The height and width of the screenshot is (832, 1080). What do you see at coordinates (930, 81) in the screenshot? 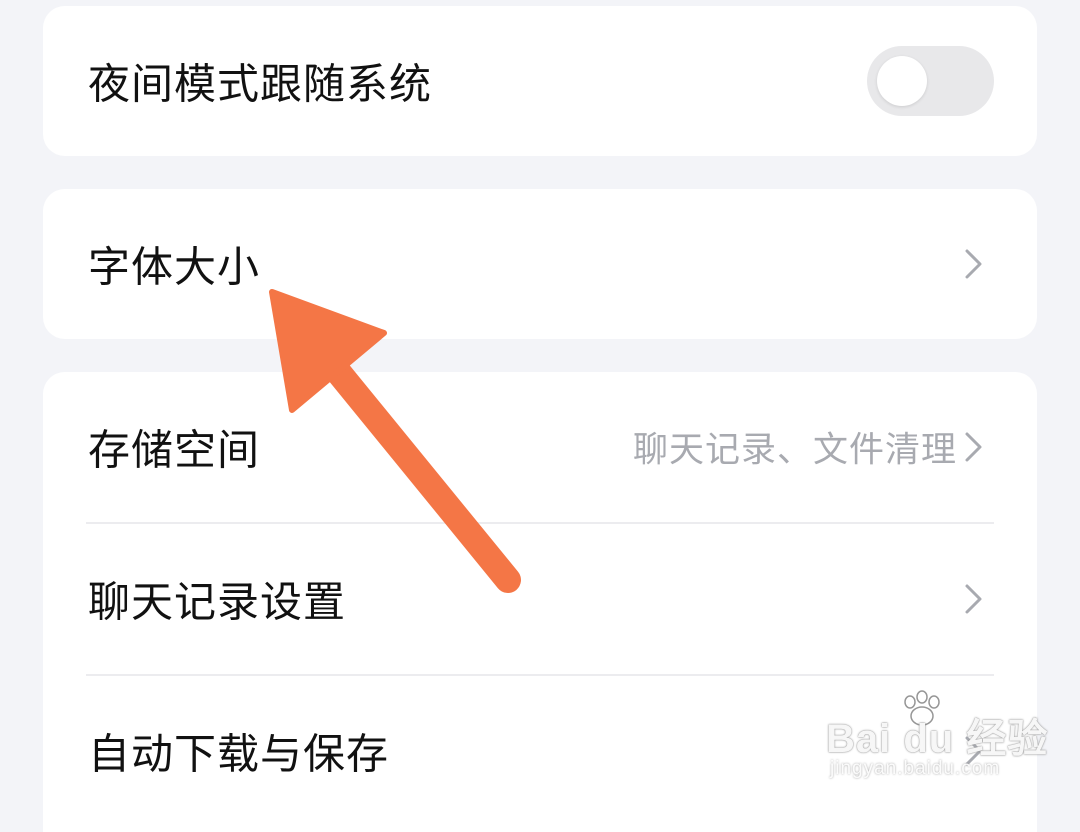
I see `night-mode-toggle` at bounding box center [930, 81].